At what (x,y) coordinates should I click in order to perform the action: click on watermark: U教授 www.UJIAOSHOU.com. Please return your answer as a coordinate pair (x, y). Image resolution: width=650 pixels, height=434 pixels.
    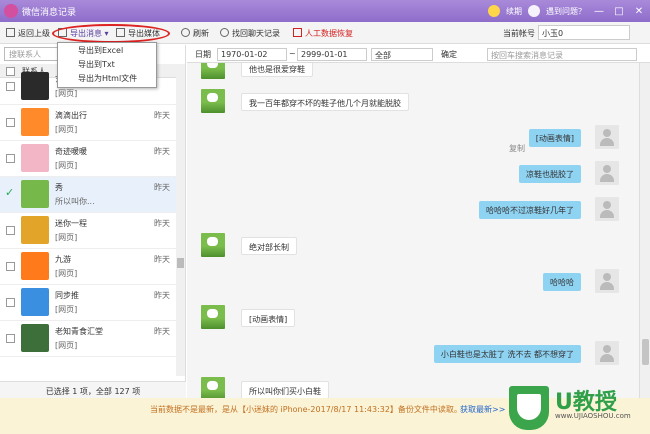
    Looking at the image, I should click on (577, 408).